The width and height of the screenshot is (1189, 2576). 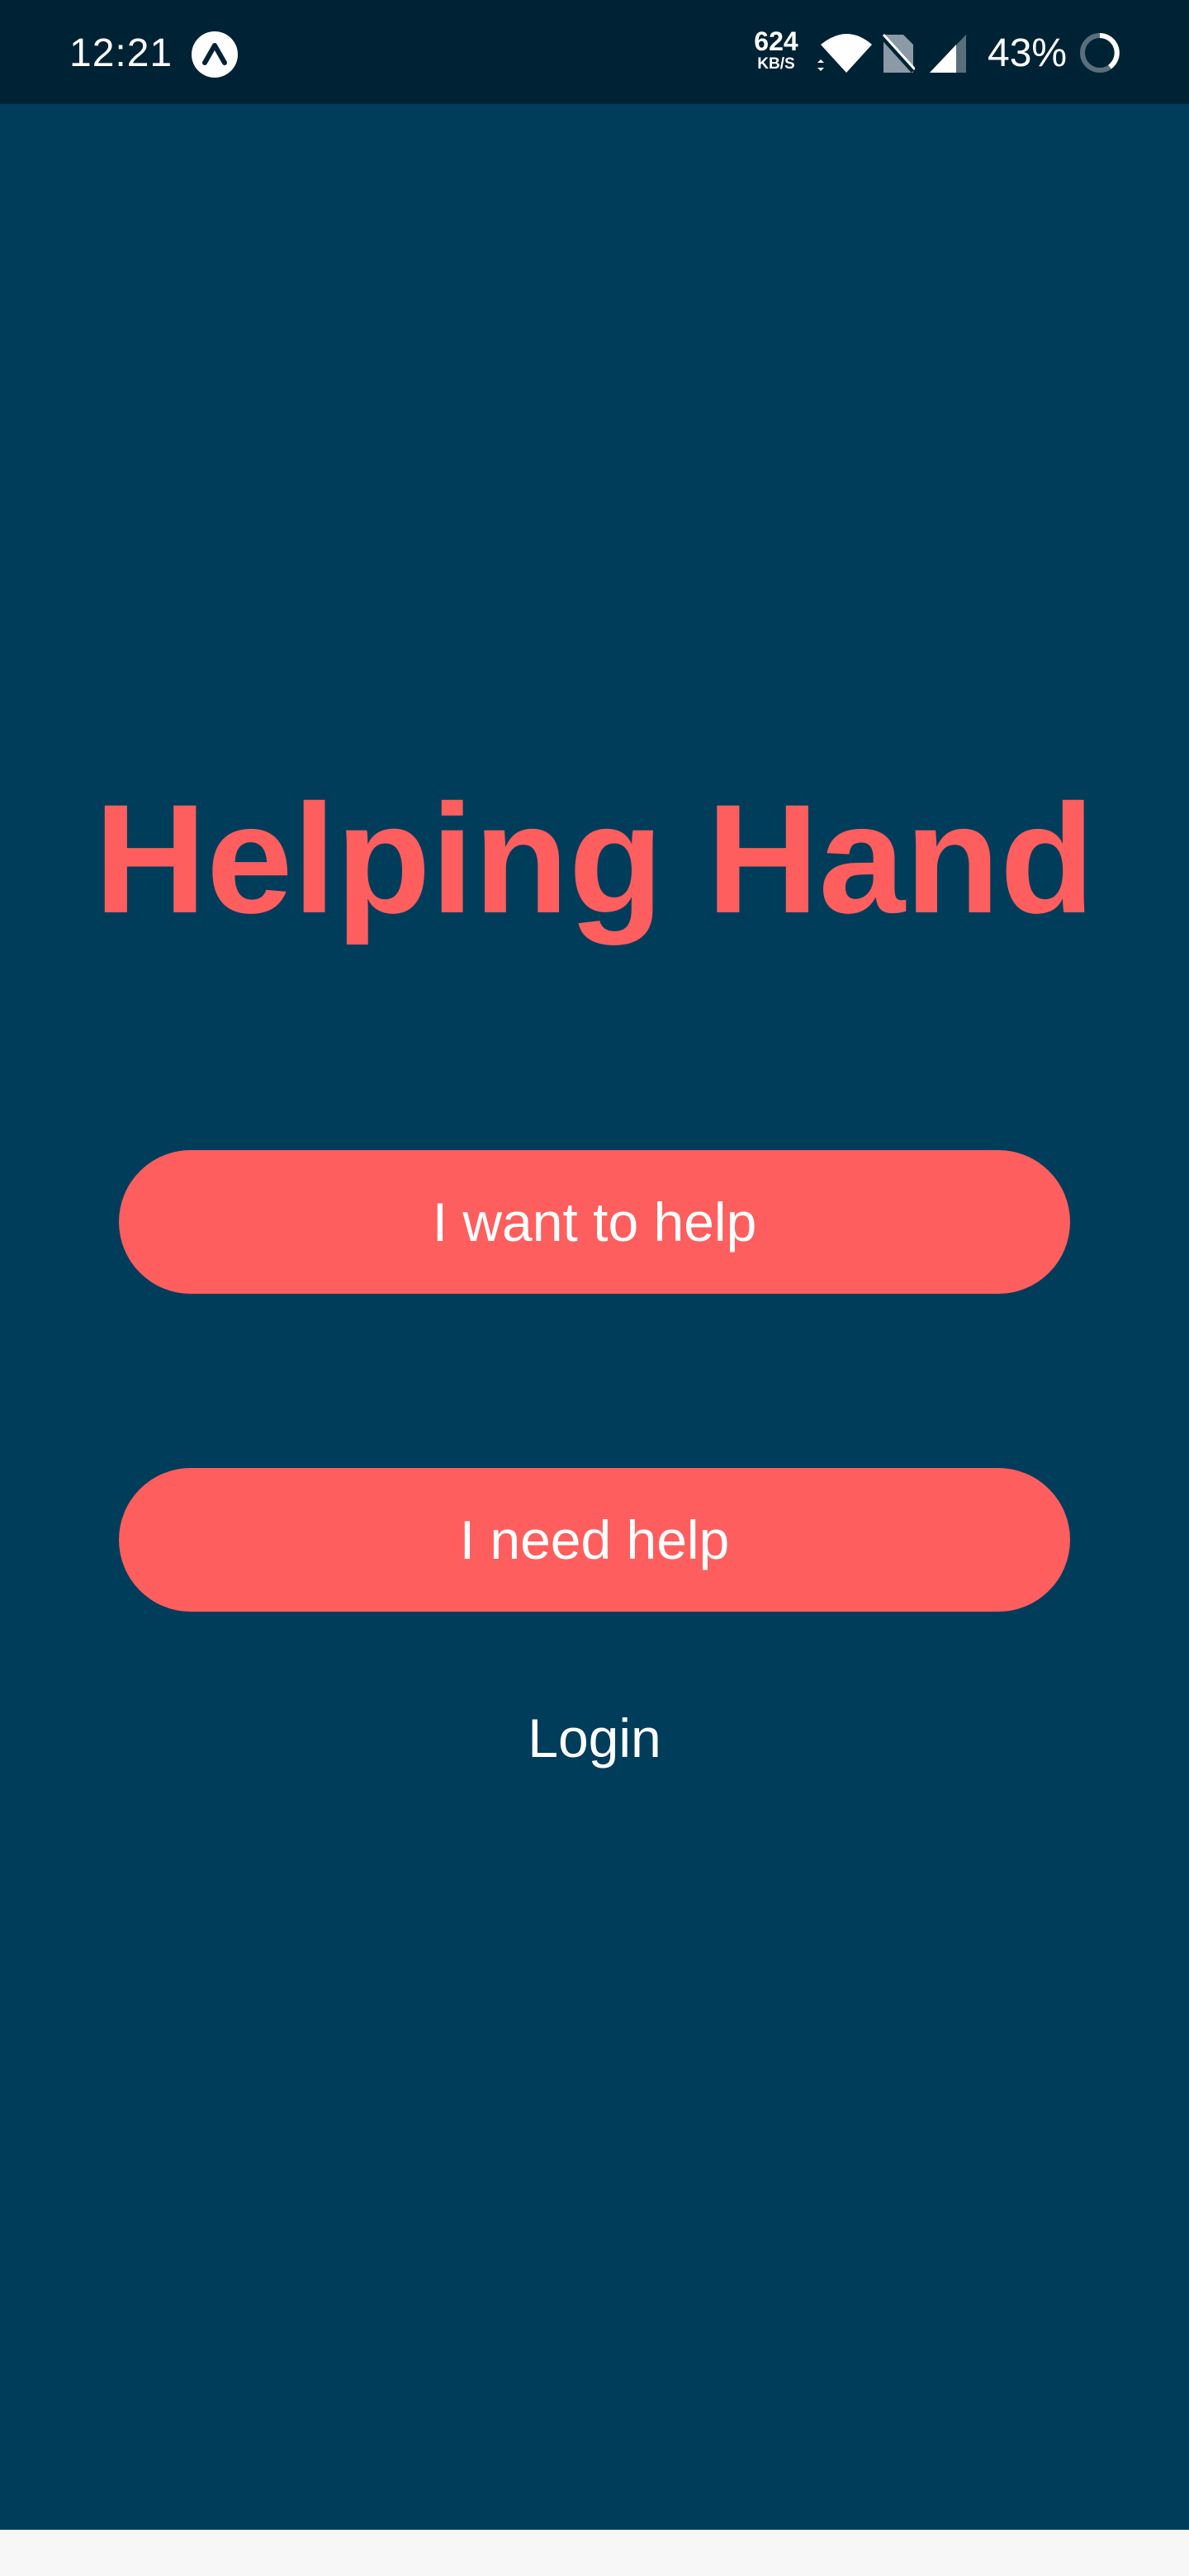 I want to click on wifi-icon, so click(x=845, y=56).